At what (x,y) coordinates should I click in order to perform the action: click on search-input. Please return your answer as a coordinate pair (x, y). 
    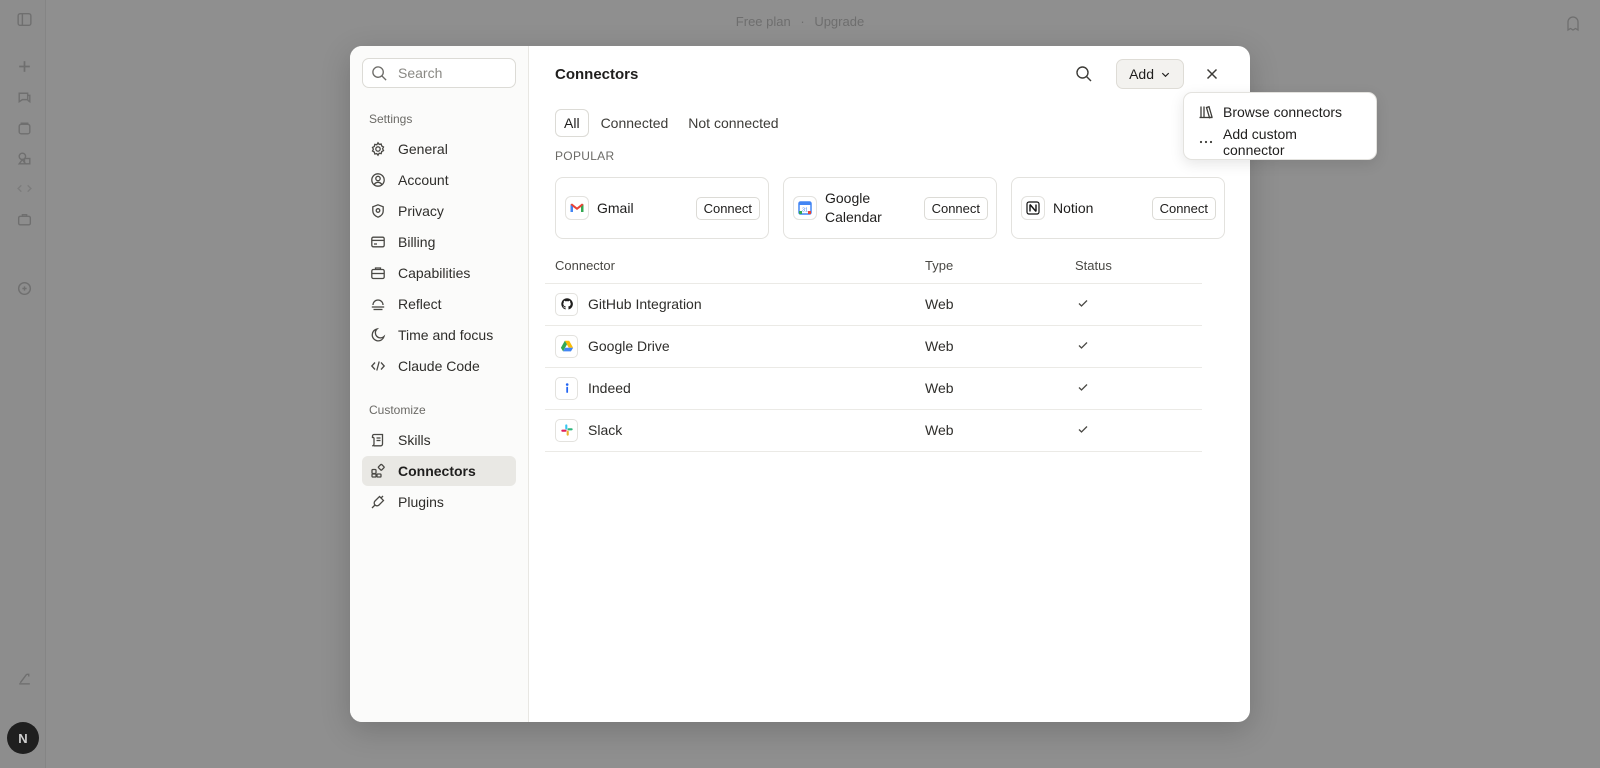
    Looking at the image, I should click on (453, 73).